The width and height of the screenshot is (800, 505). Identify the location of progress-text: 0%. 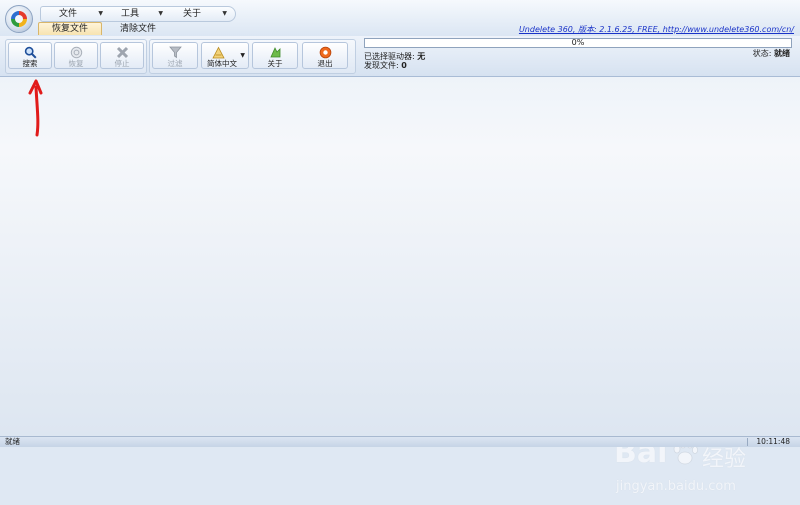
(578, 42).